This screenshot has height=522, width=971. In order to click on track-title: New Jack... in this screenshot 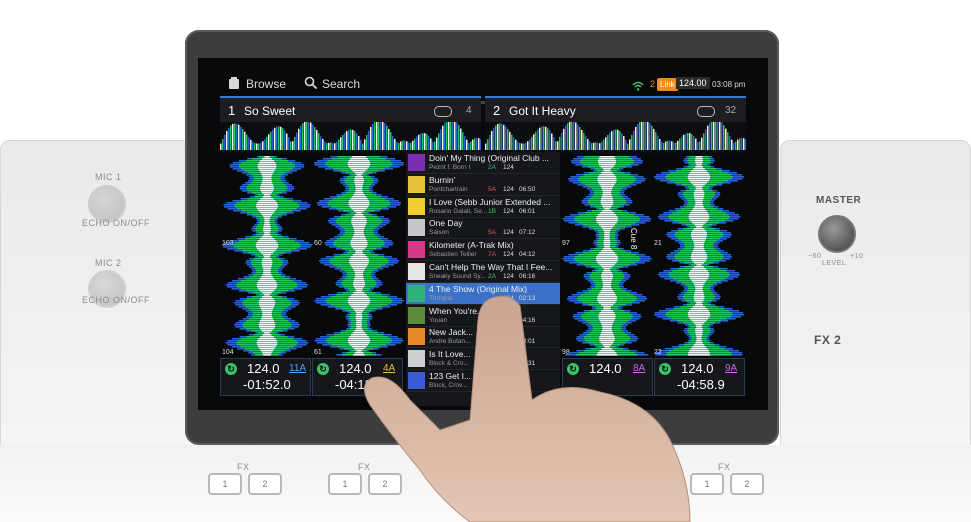, I will do `click(451, 332)`.